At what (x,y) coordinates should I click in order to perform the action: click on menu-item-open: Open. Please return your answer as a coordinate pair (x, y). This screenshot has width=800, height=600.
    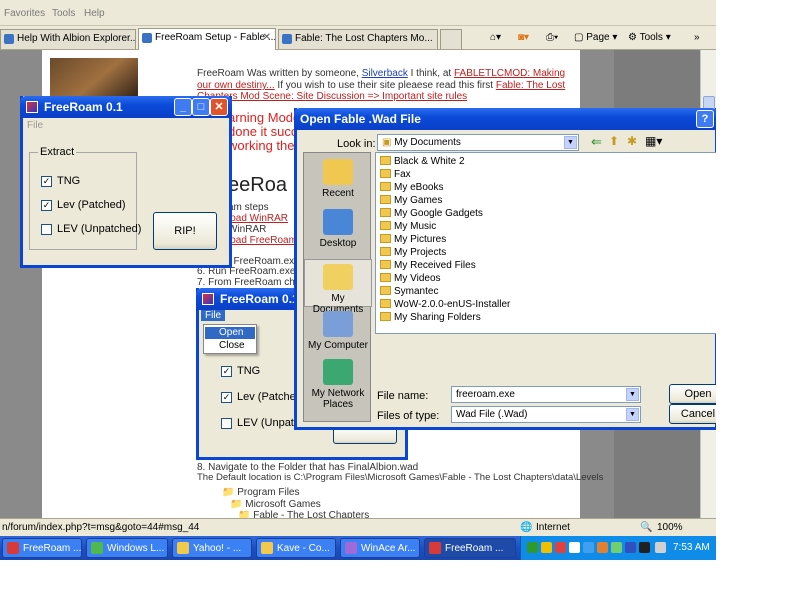
    Looking at the image, I should click on (230, 333).